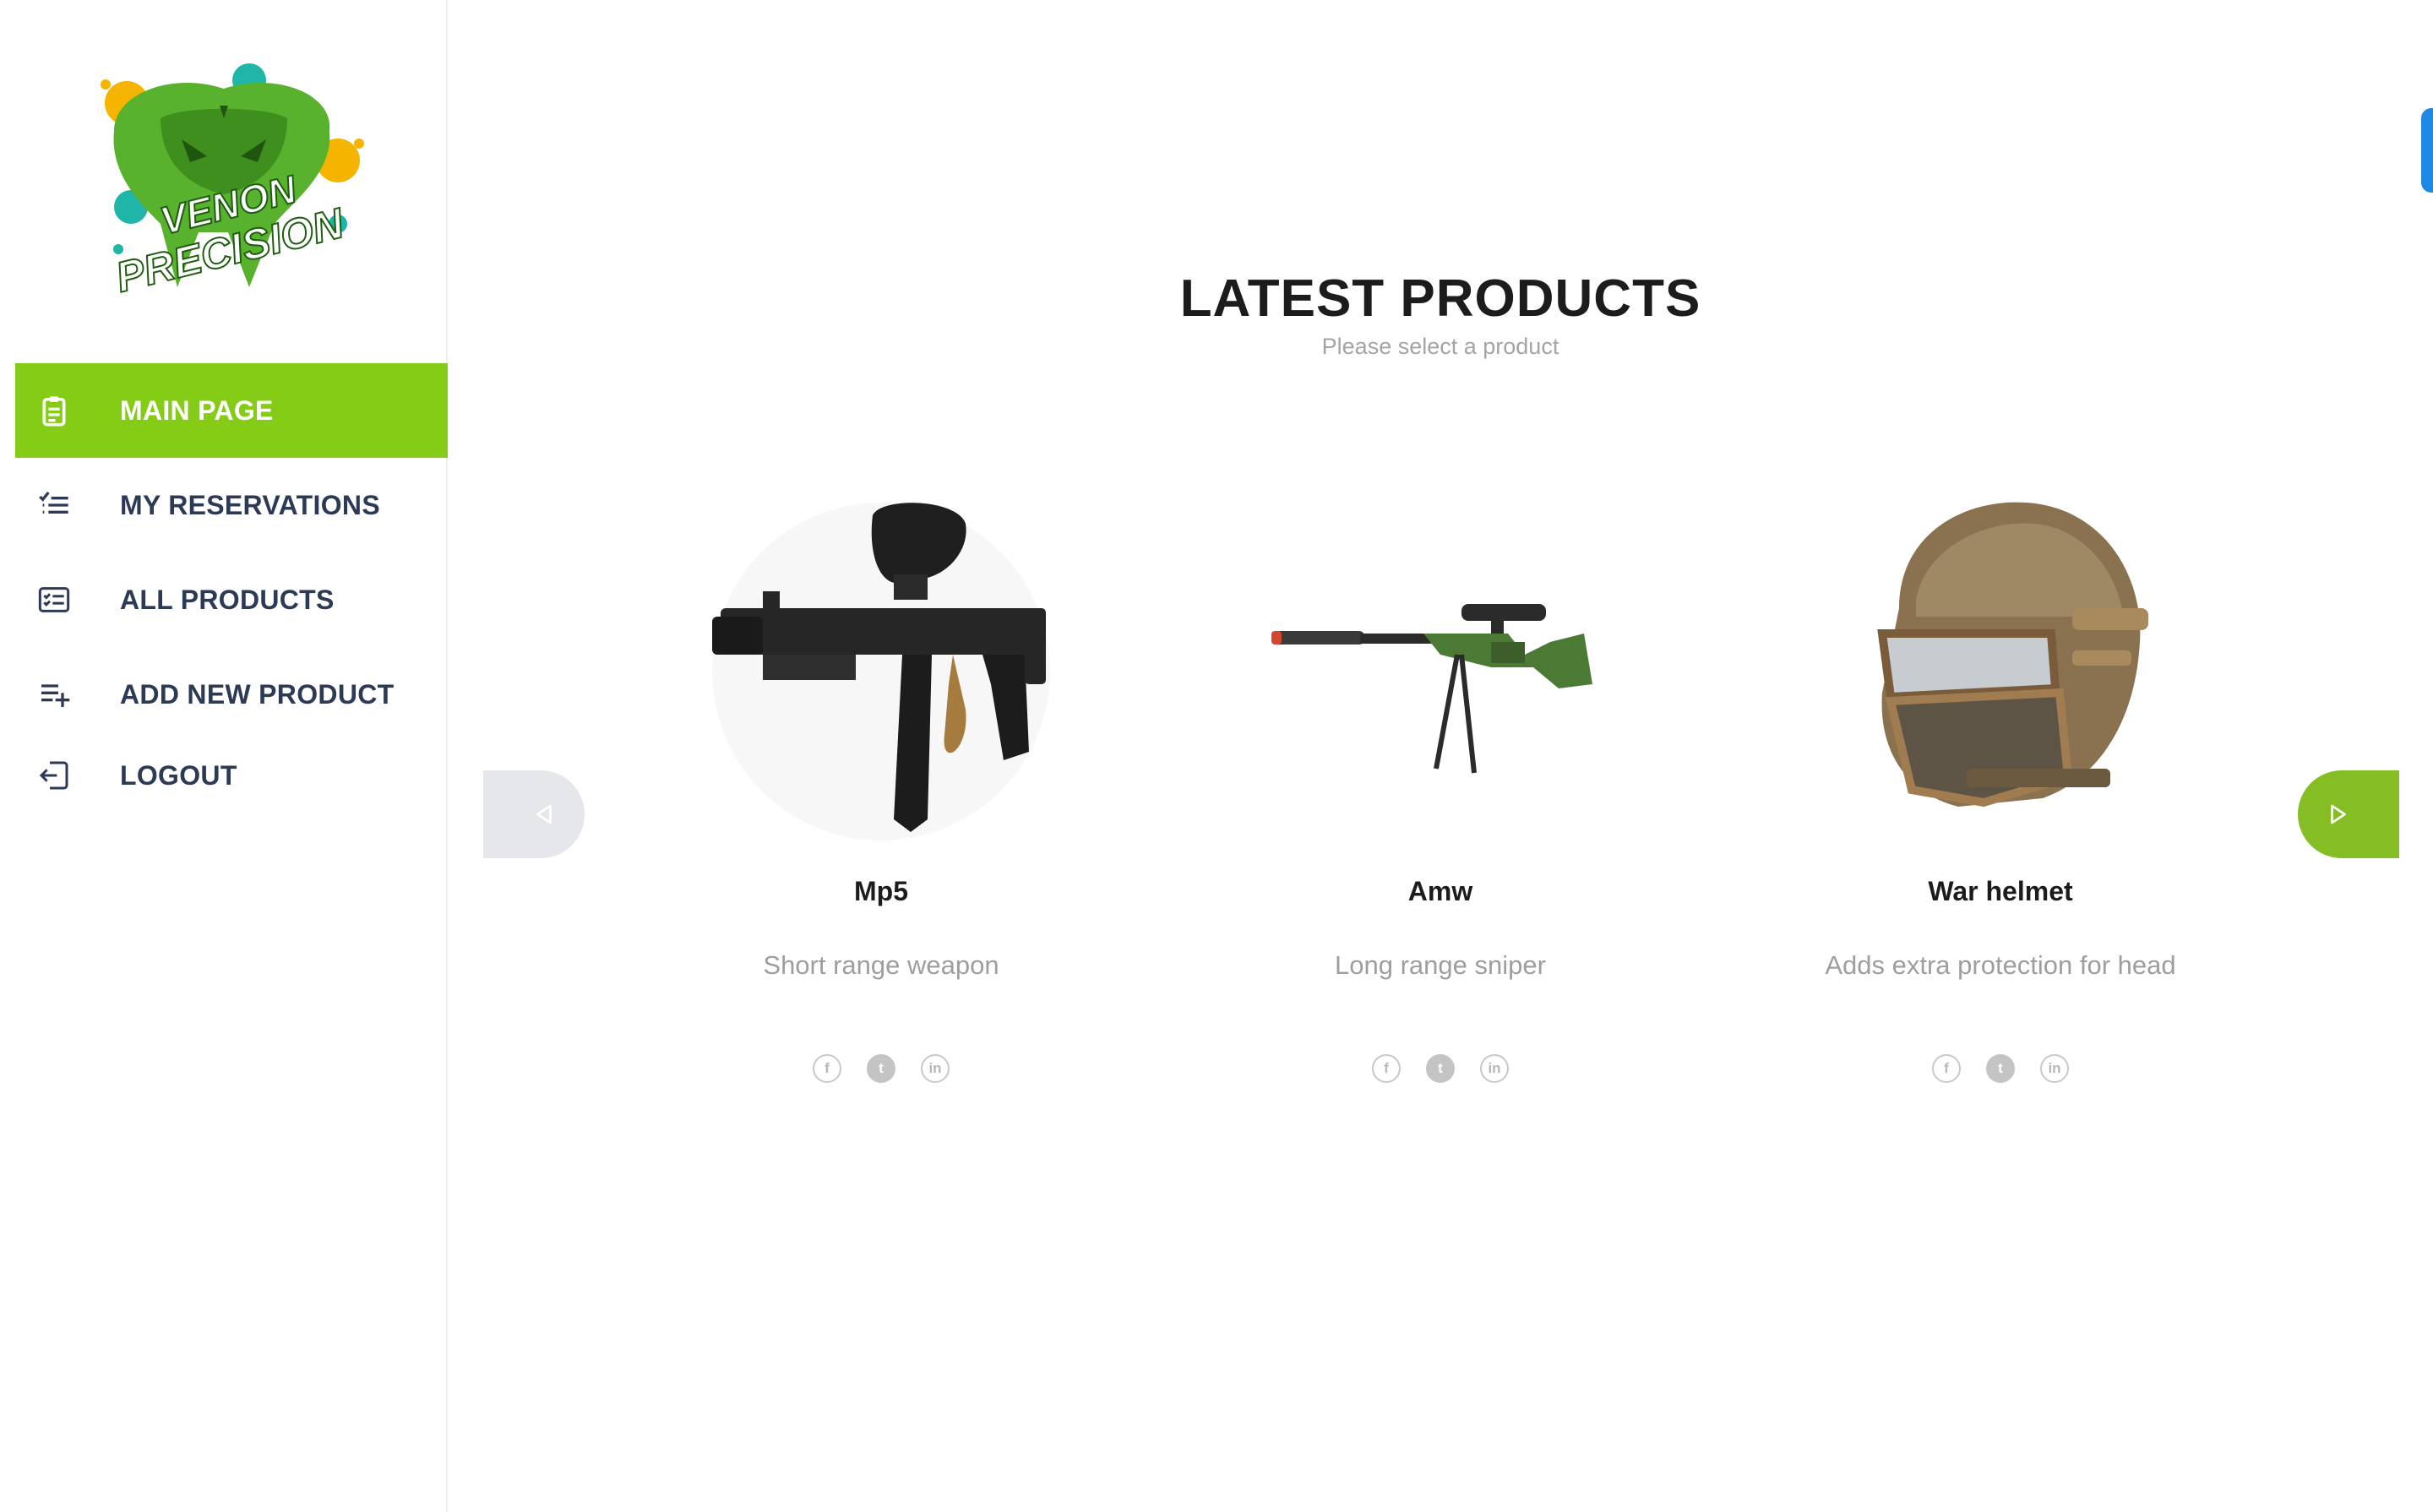  I want to click on sidebar-item-label: LOGOUT, so click(179, 775).